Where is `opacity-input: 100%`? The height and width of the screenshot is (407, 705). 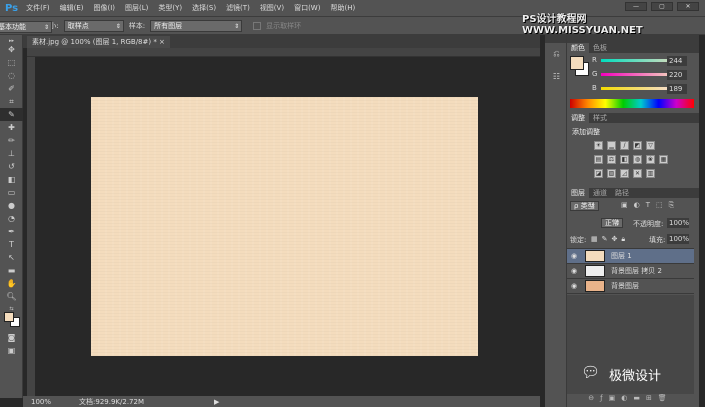 opacity-input: 100% is located at coordinates (678, 223).